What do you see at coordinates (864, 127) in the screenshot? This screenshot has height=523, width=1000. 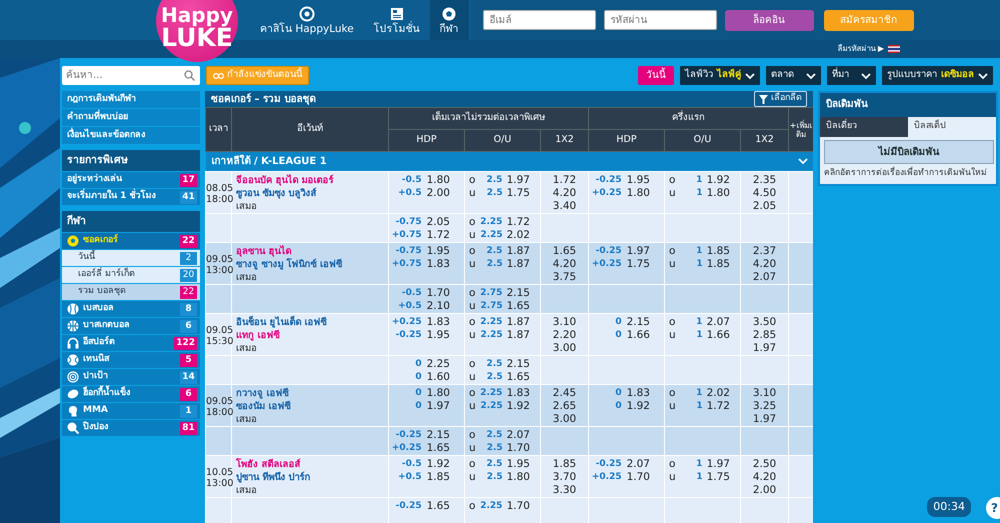 I see `betslip-tab: บิลเดี่ยว` at bounding box center [864, 127].